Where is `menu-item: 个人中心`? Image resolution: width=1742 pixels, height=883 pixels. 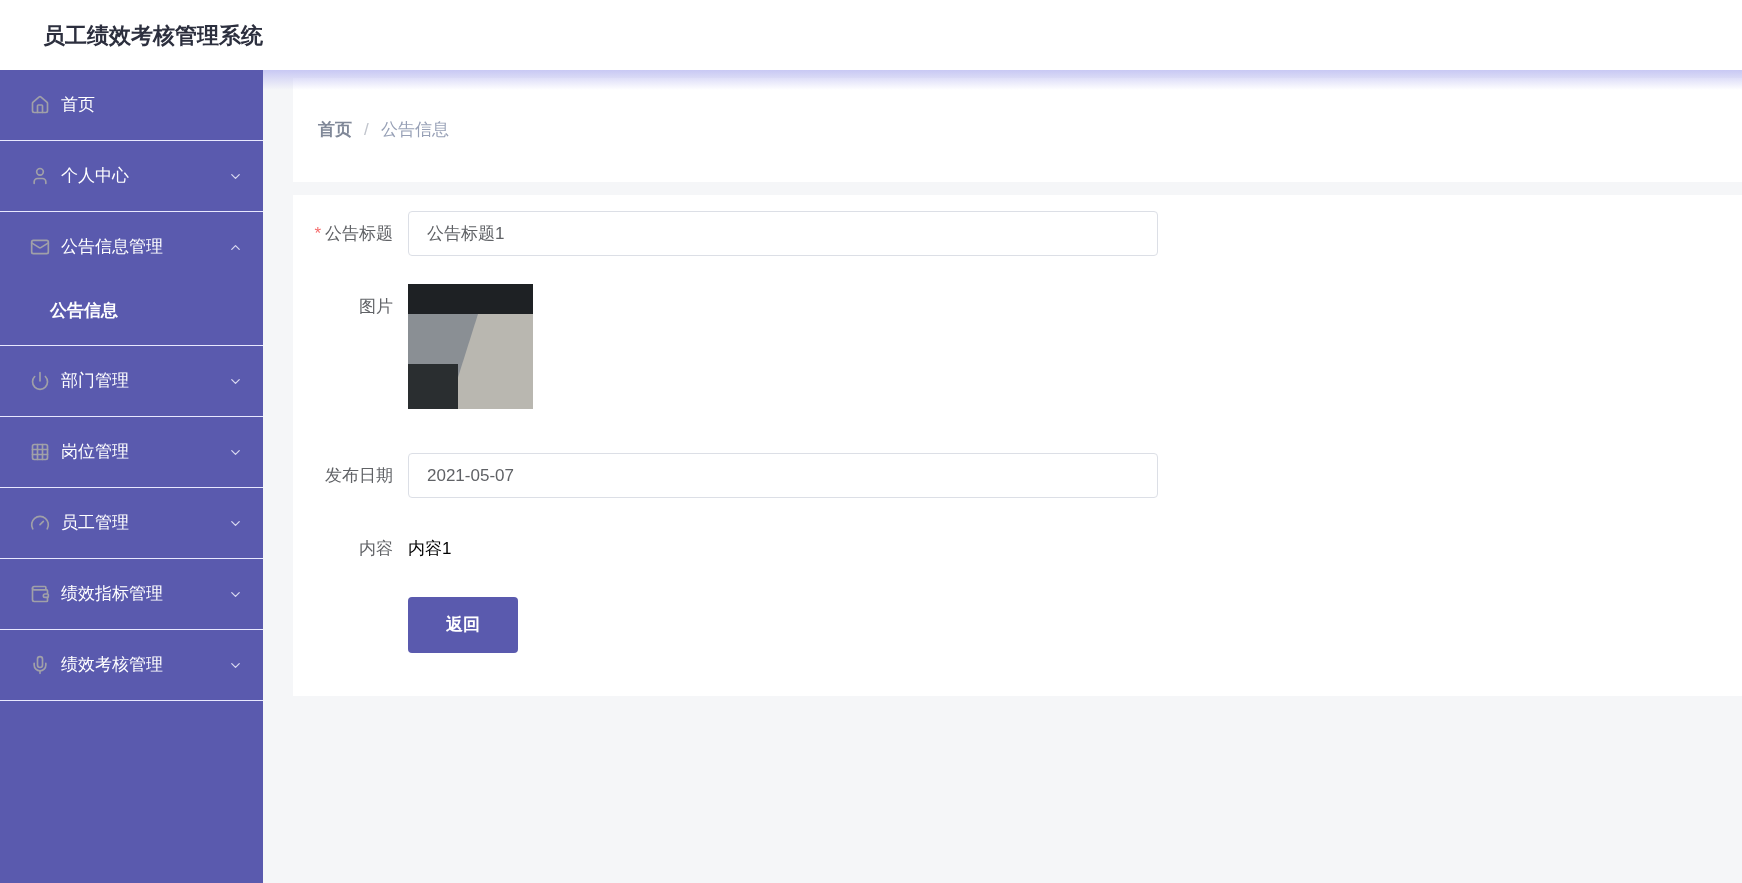 menu-item: 个人中心 is located at coordinates (131, 176).